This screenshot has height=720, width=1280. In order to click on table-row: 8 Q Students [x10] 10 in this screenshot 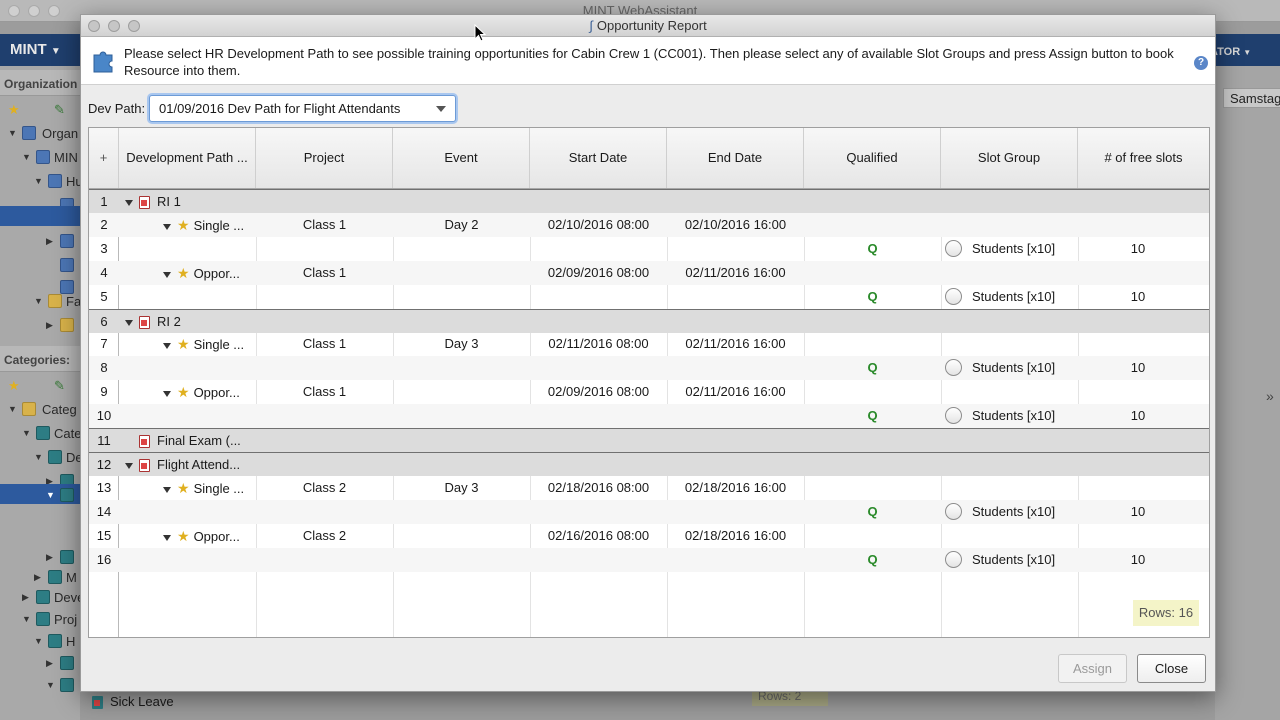, I will do `click(649, 368)`.